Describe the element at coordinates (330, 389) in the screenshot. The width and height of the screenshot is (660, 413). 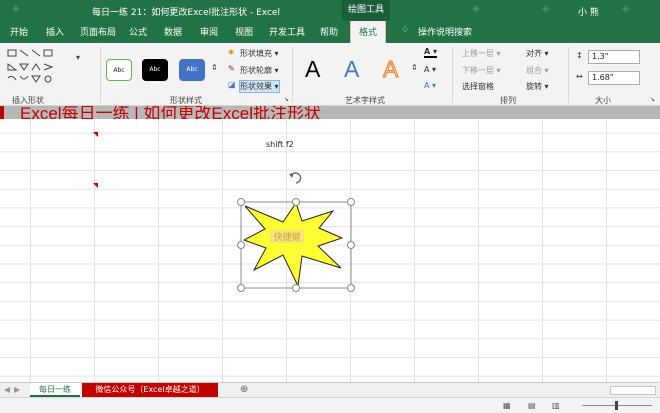
I see `sheet-tab-bar: ◀ ▶ 每日一练 微信公众号（Excel卓越之道） ⊕` at that location.